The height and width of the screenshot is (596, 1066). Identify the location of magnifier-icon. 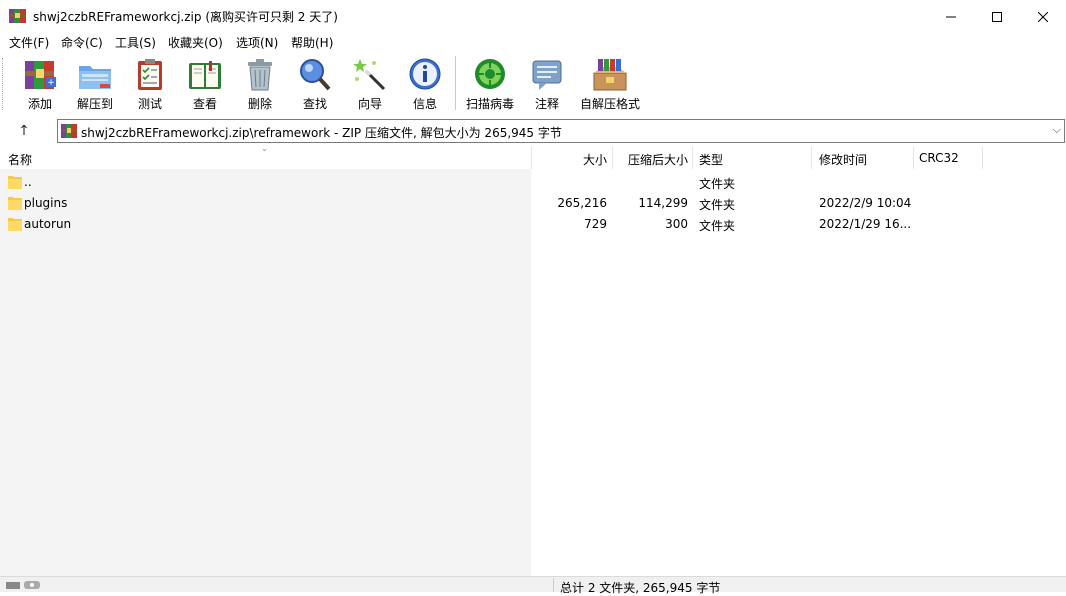
(315, 75).